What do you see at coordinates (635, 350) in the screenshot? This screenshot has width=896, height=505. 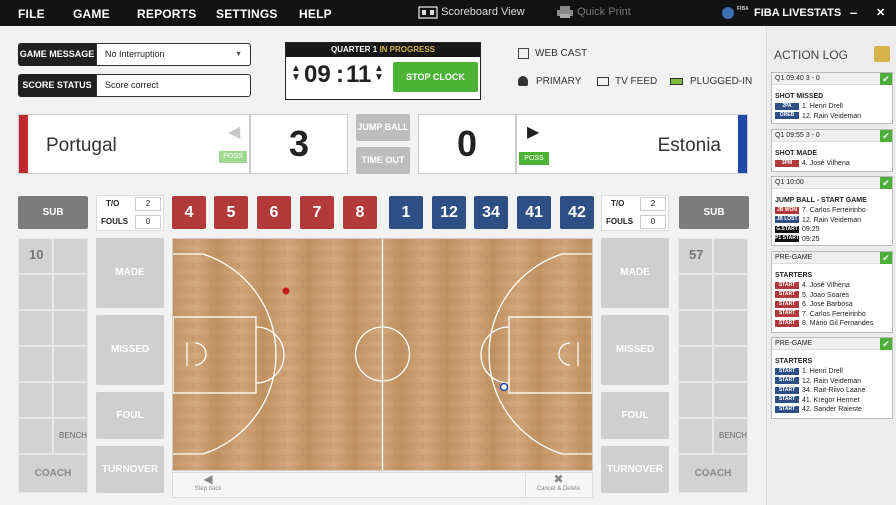 I see `away-missed-button: MISSED` at bounding box center [635, 350].